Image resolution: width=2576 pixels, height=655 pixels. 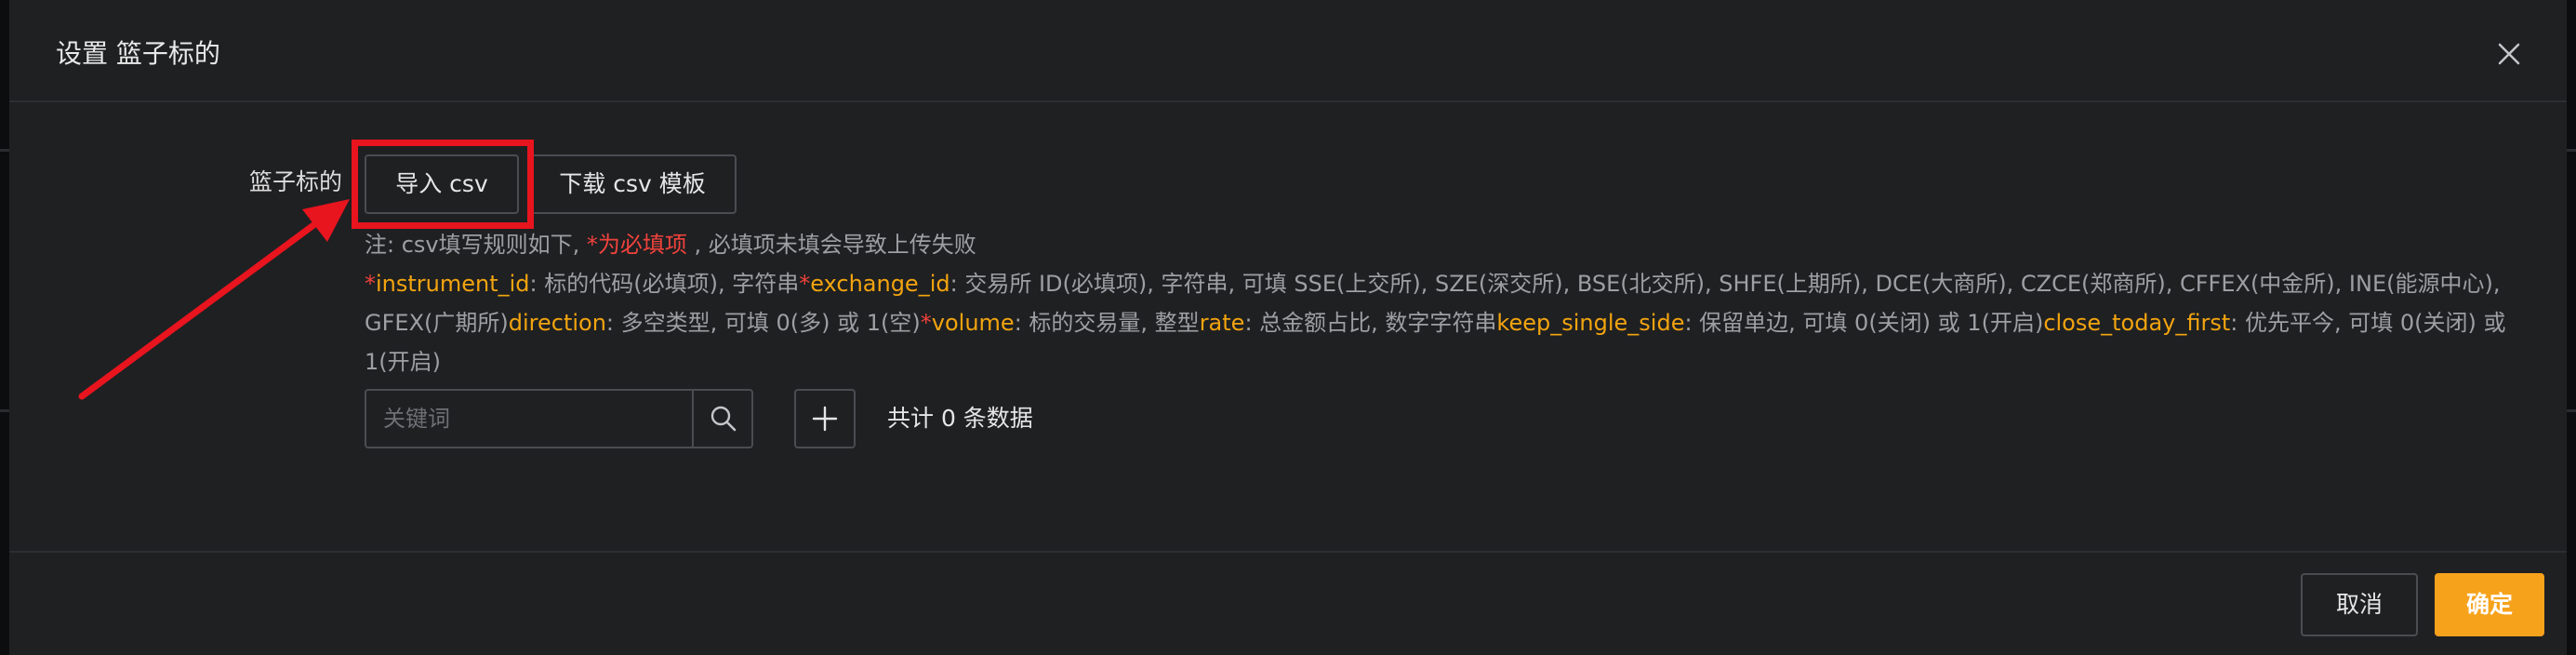 What do you see at coordinates (2571, 327) in the screenshot?
I see `background-app-right` at bounding box center [2571, 327].